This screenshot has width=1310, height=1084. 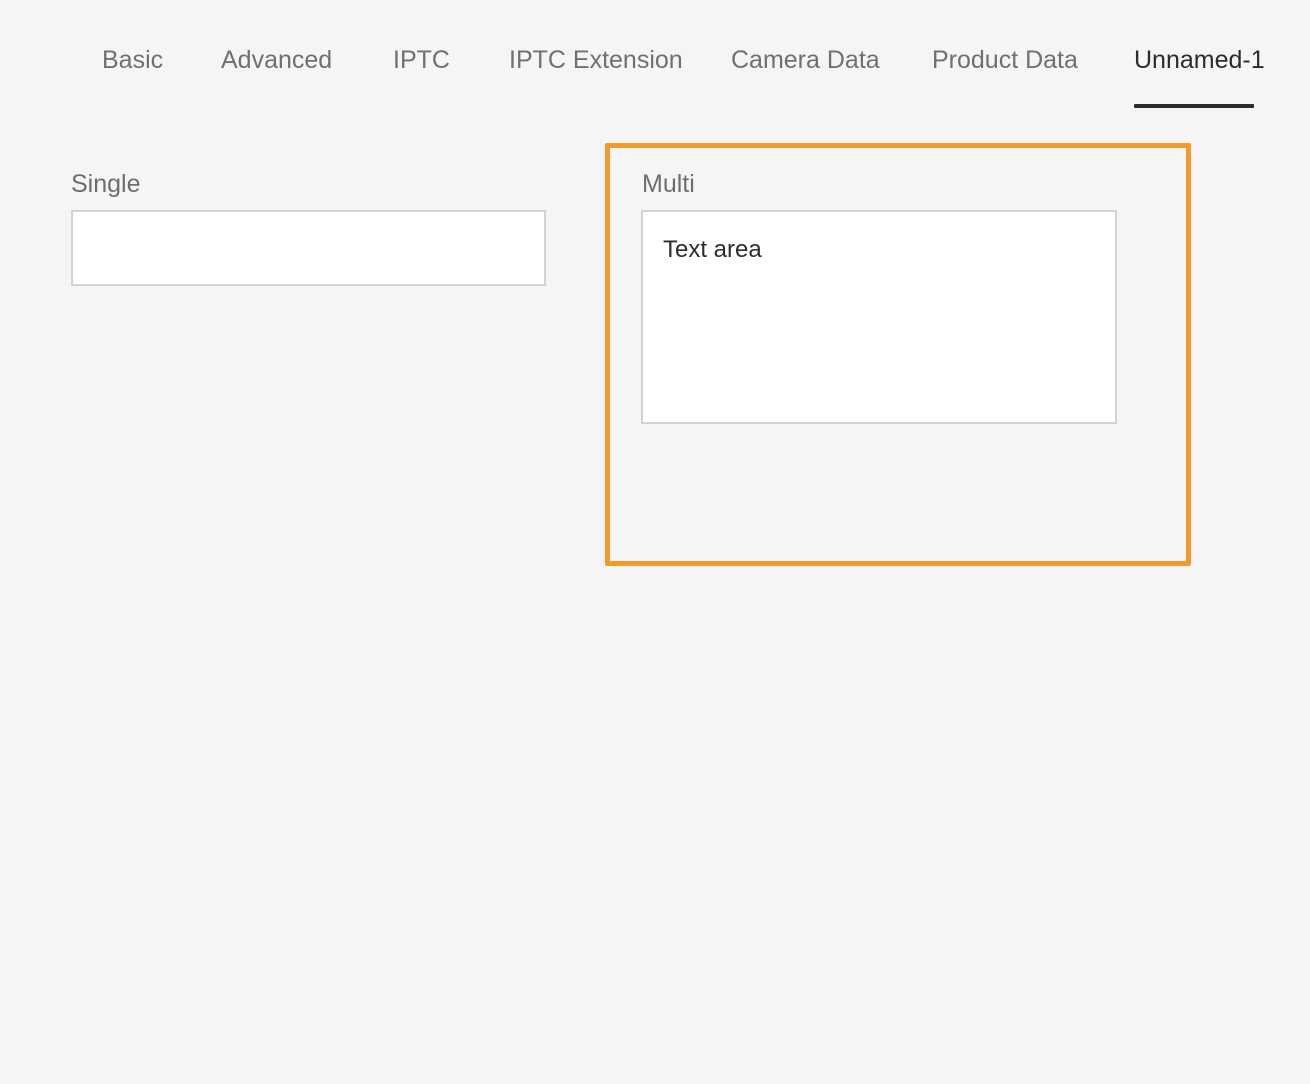 What do you see at coordinates (132, 75) in the screenshot?
I see `tab-basic: Basic` at bounding box center [132, 75].